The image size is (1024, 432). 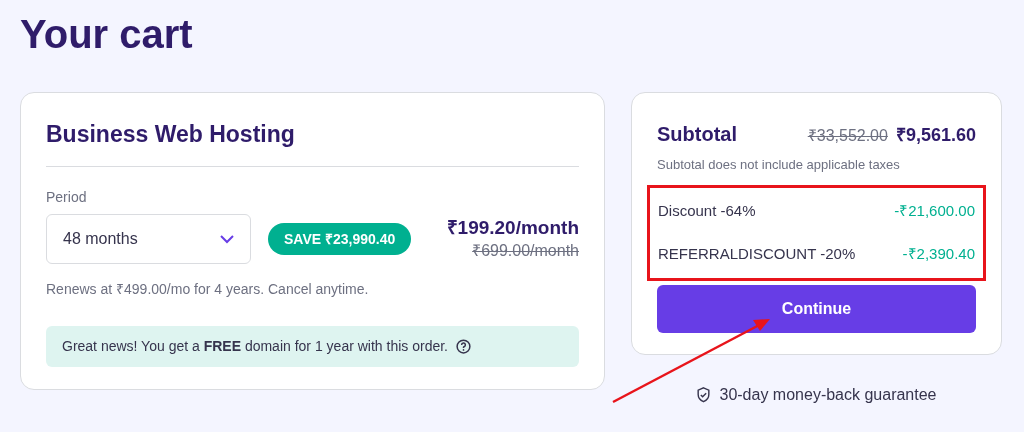 I want to click on old-subtotal: ₹33,552.00, so click(x=847, y=136).